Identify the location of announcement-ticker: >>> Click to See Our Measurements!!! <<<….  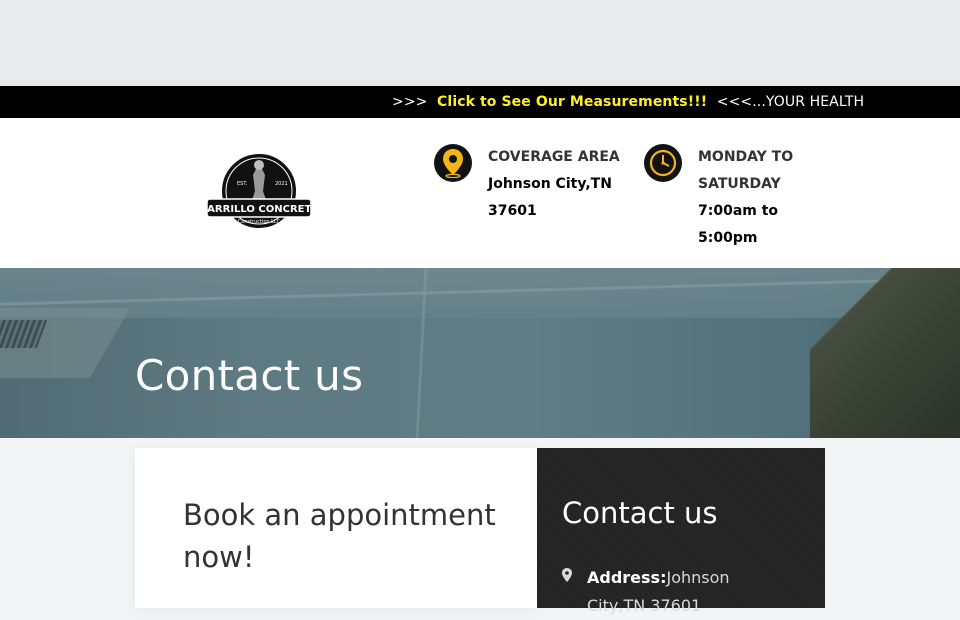
(480, 102).